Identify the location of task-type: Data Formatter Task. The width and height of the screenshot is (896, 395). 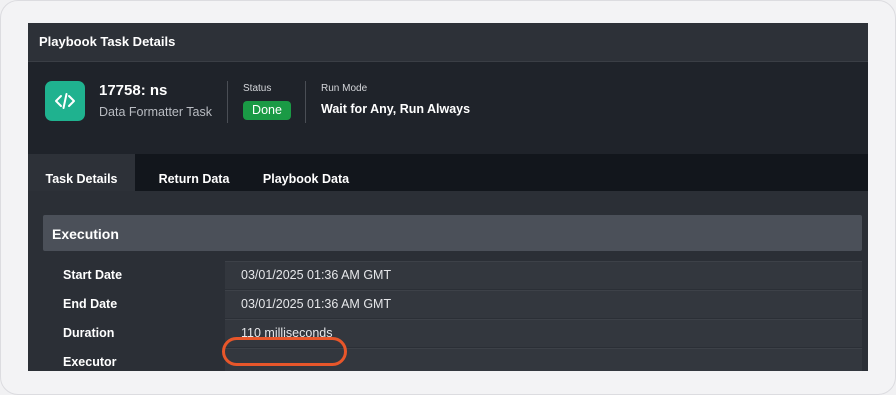
(156, 112).